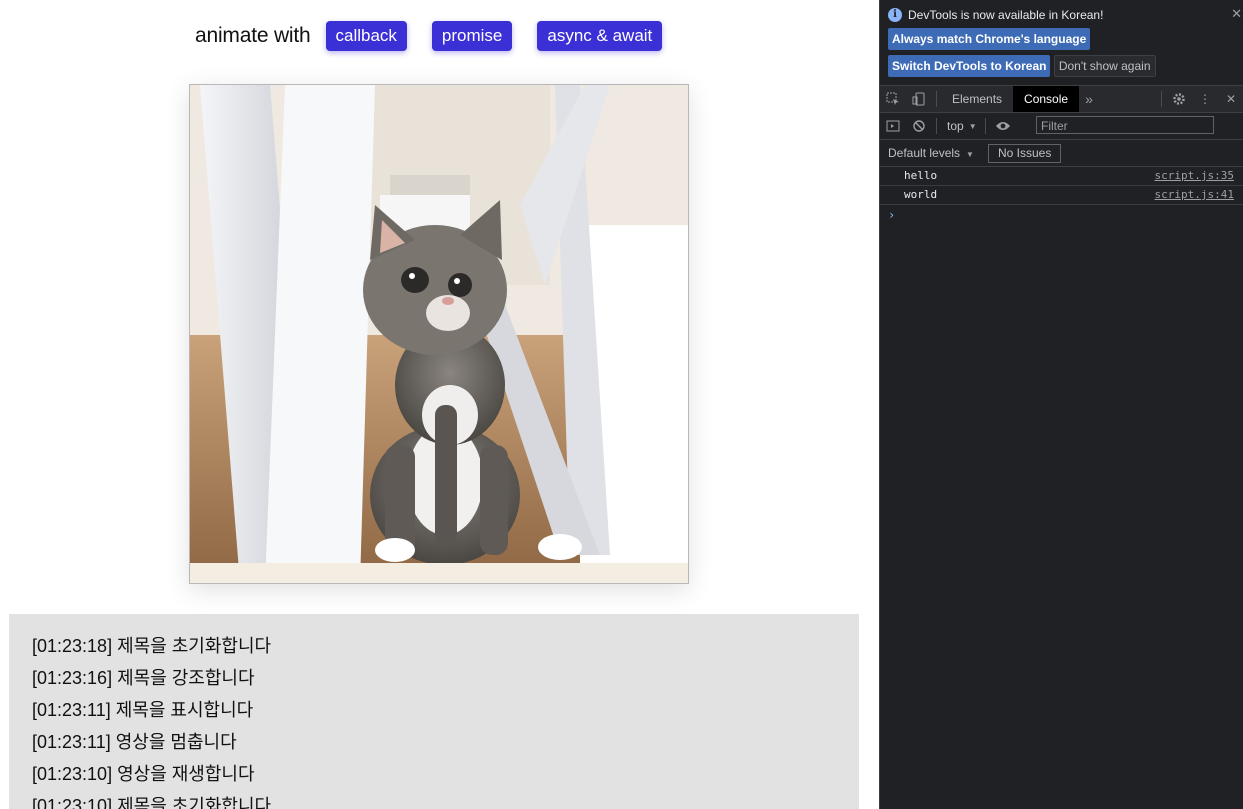 The width and height of the screenshot is (1243, 809). Describe the element at coordinates (893, 99) in the screenshot. I see `inspect-icon` at that location.